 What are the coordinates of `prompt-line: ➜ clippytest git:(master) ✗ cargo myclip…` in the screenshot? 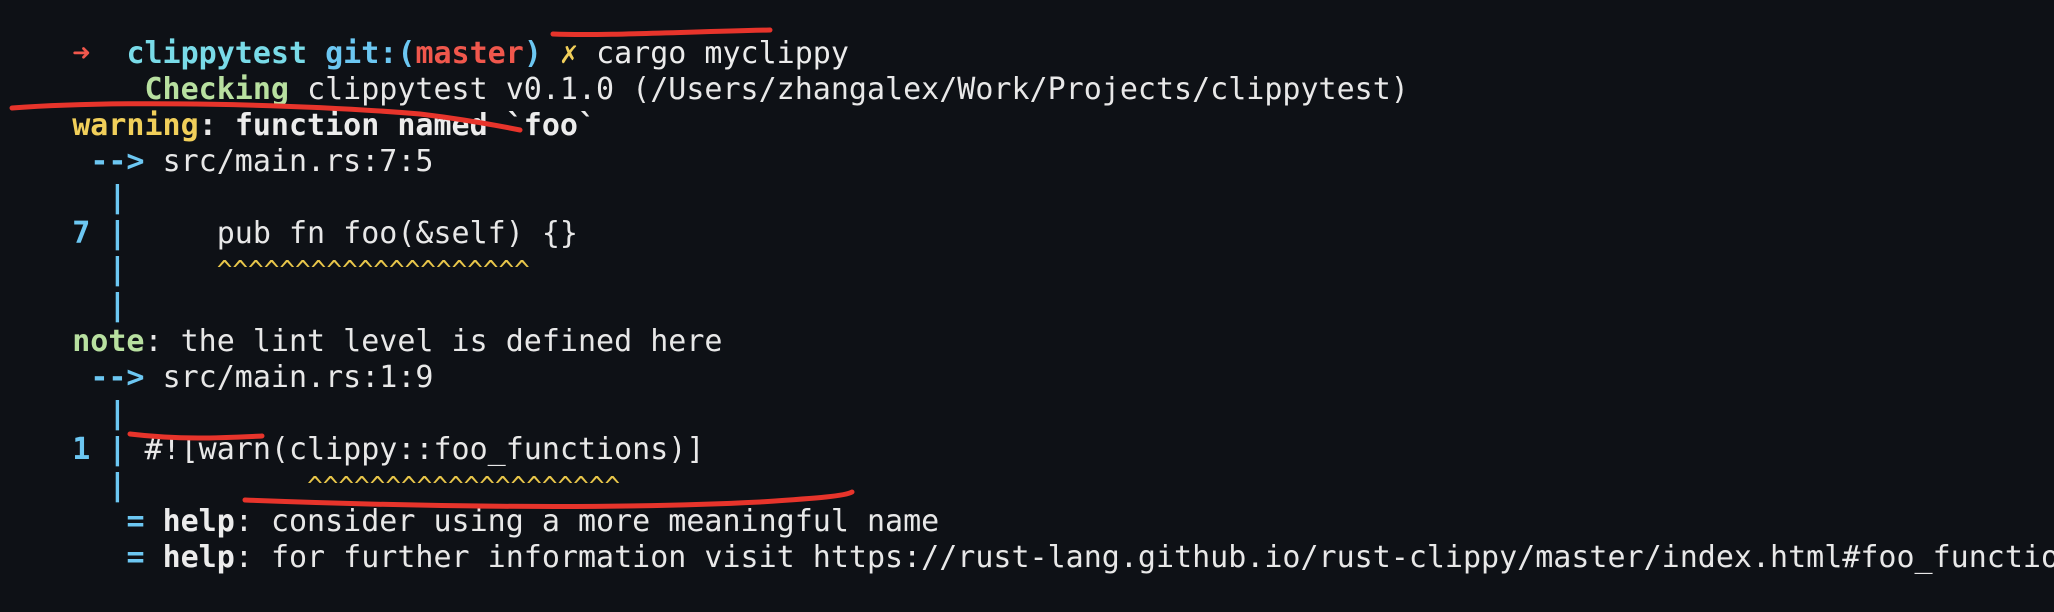 It's located at (424, 35).